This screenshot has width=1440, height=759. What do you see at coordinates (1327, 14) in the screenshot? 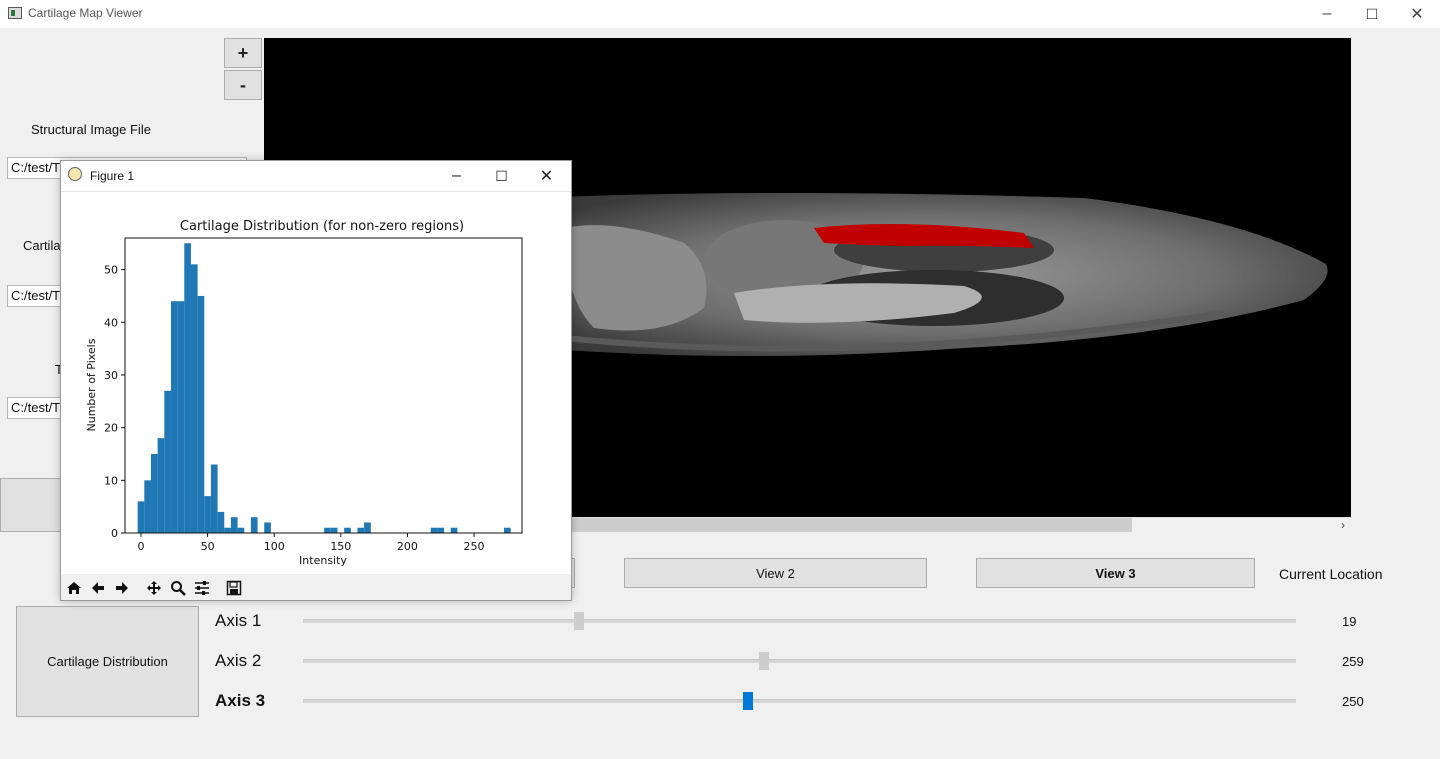
I see `minimize-button: –` at bounding box center [1327, 14].